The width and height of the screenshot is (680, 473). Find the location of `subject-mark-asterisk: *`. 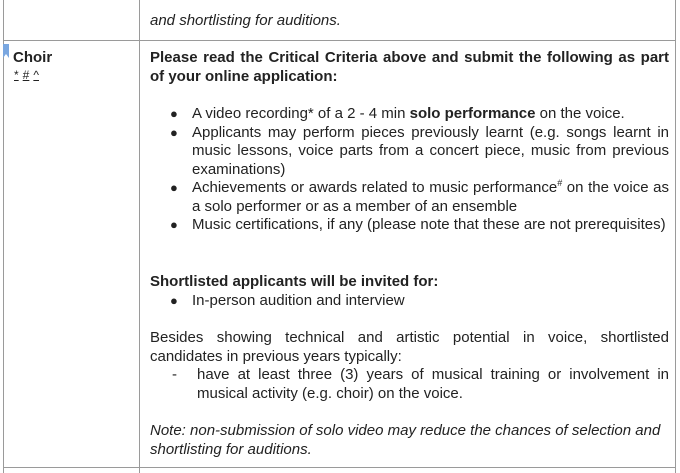

subject-mark-asterisk: * is located at coordinates (16, 75).